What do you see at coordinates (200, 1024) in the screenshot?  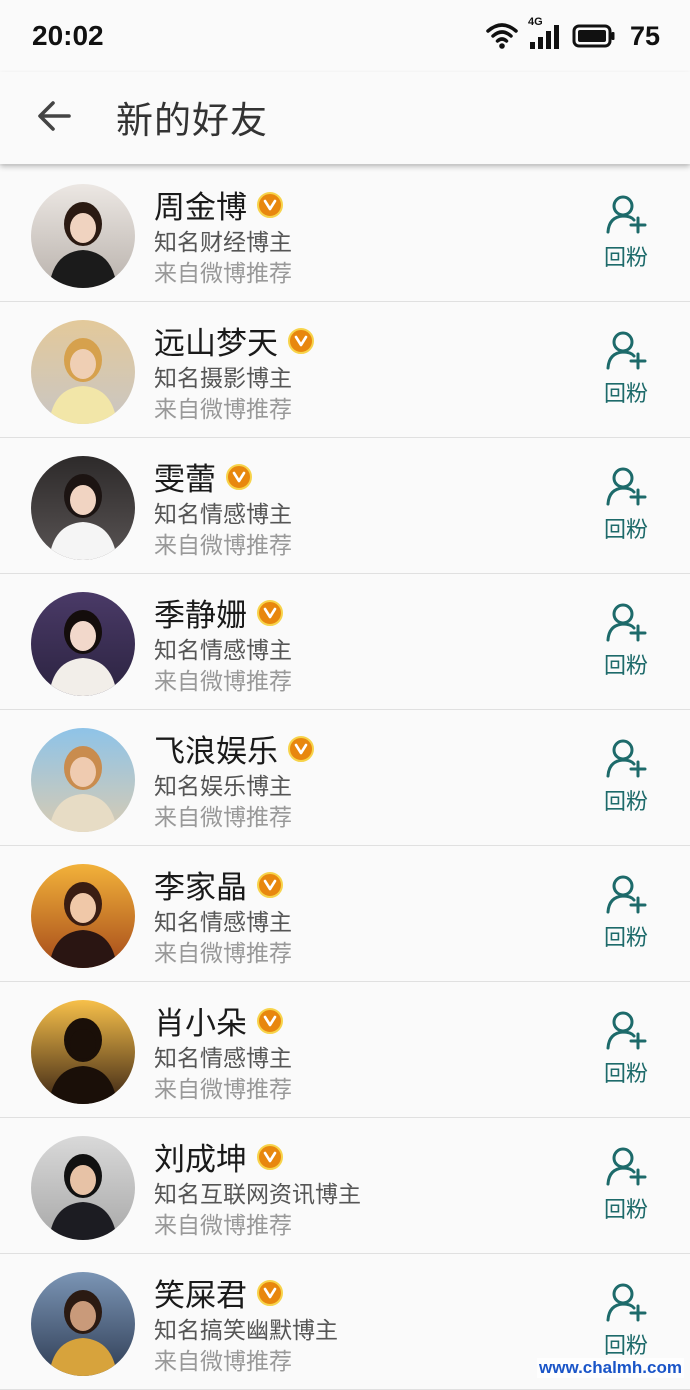 I see `friend-name: 肖小朵` at bounding box center [200, 1024].